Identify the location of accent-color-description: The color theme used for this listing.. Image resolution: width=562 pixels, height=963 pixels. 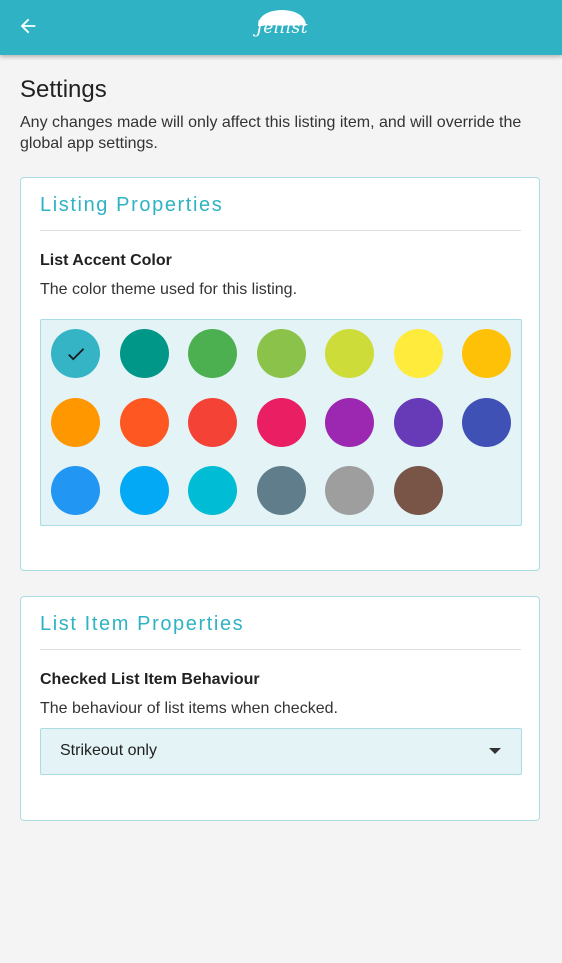
(169, 289).